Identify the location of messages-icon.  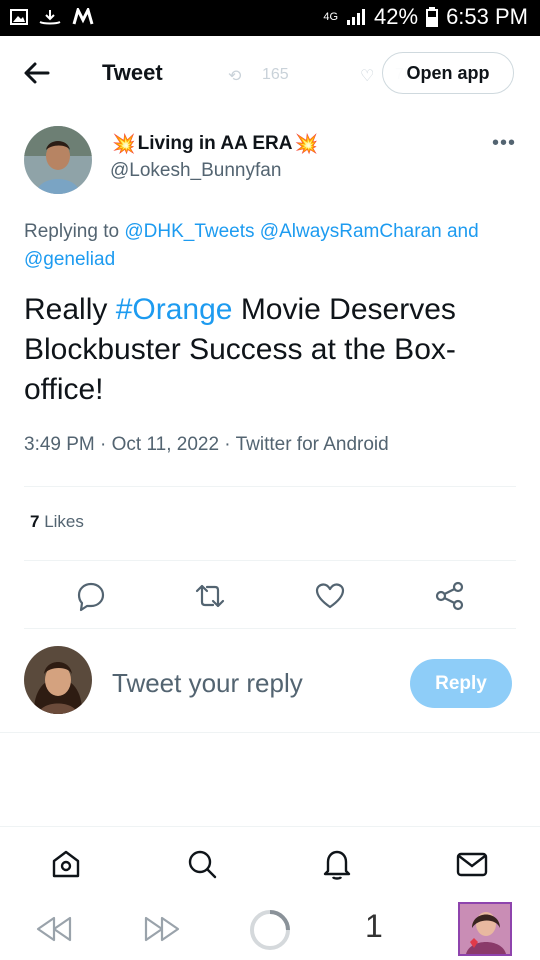
(472, 864).